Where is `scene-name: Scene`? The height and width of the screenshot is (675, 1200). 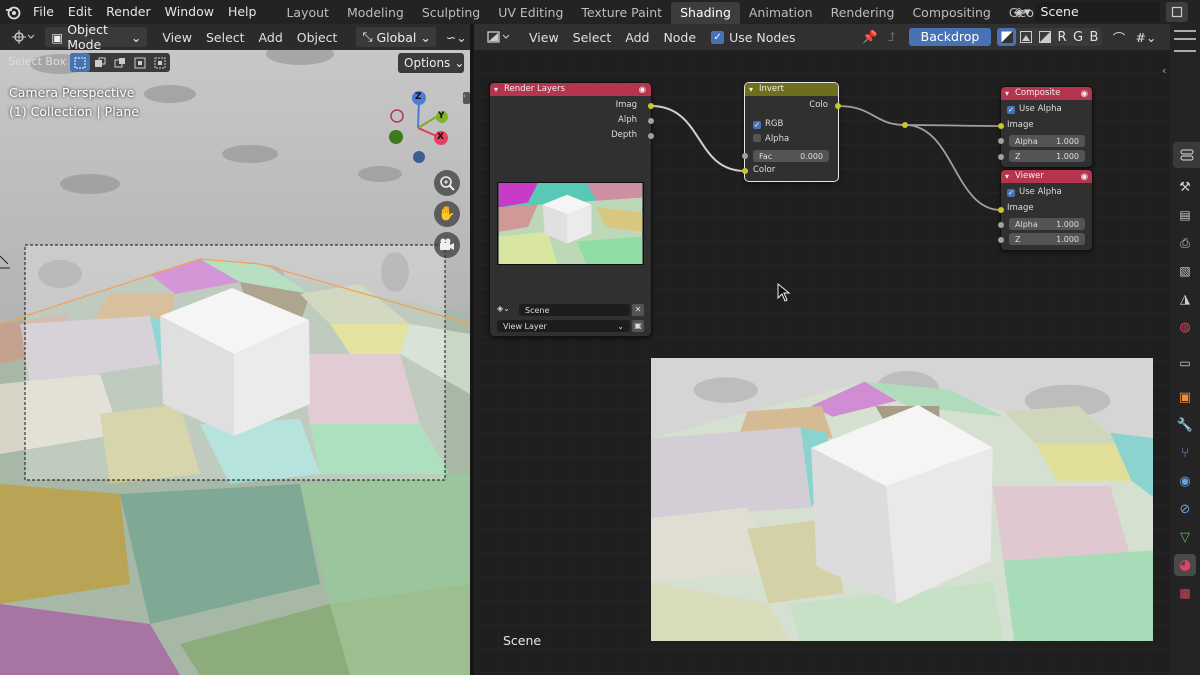
scene-name: Scene is located at coordinates (1097, 12).